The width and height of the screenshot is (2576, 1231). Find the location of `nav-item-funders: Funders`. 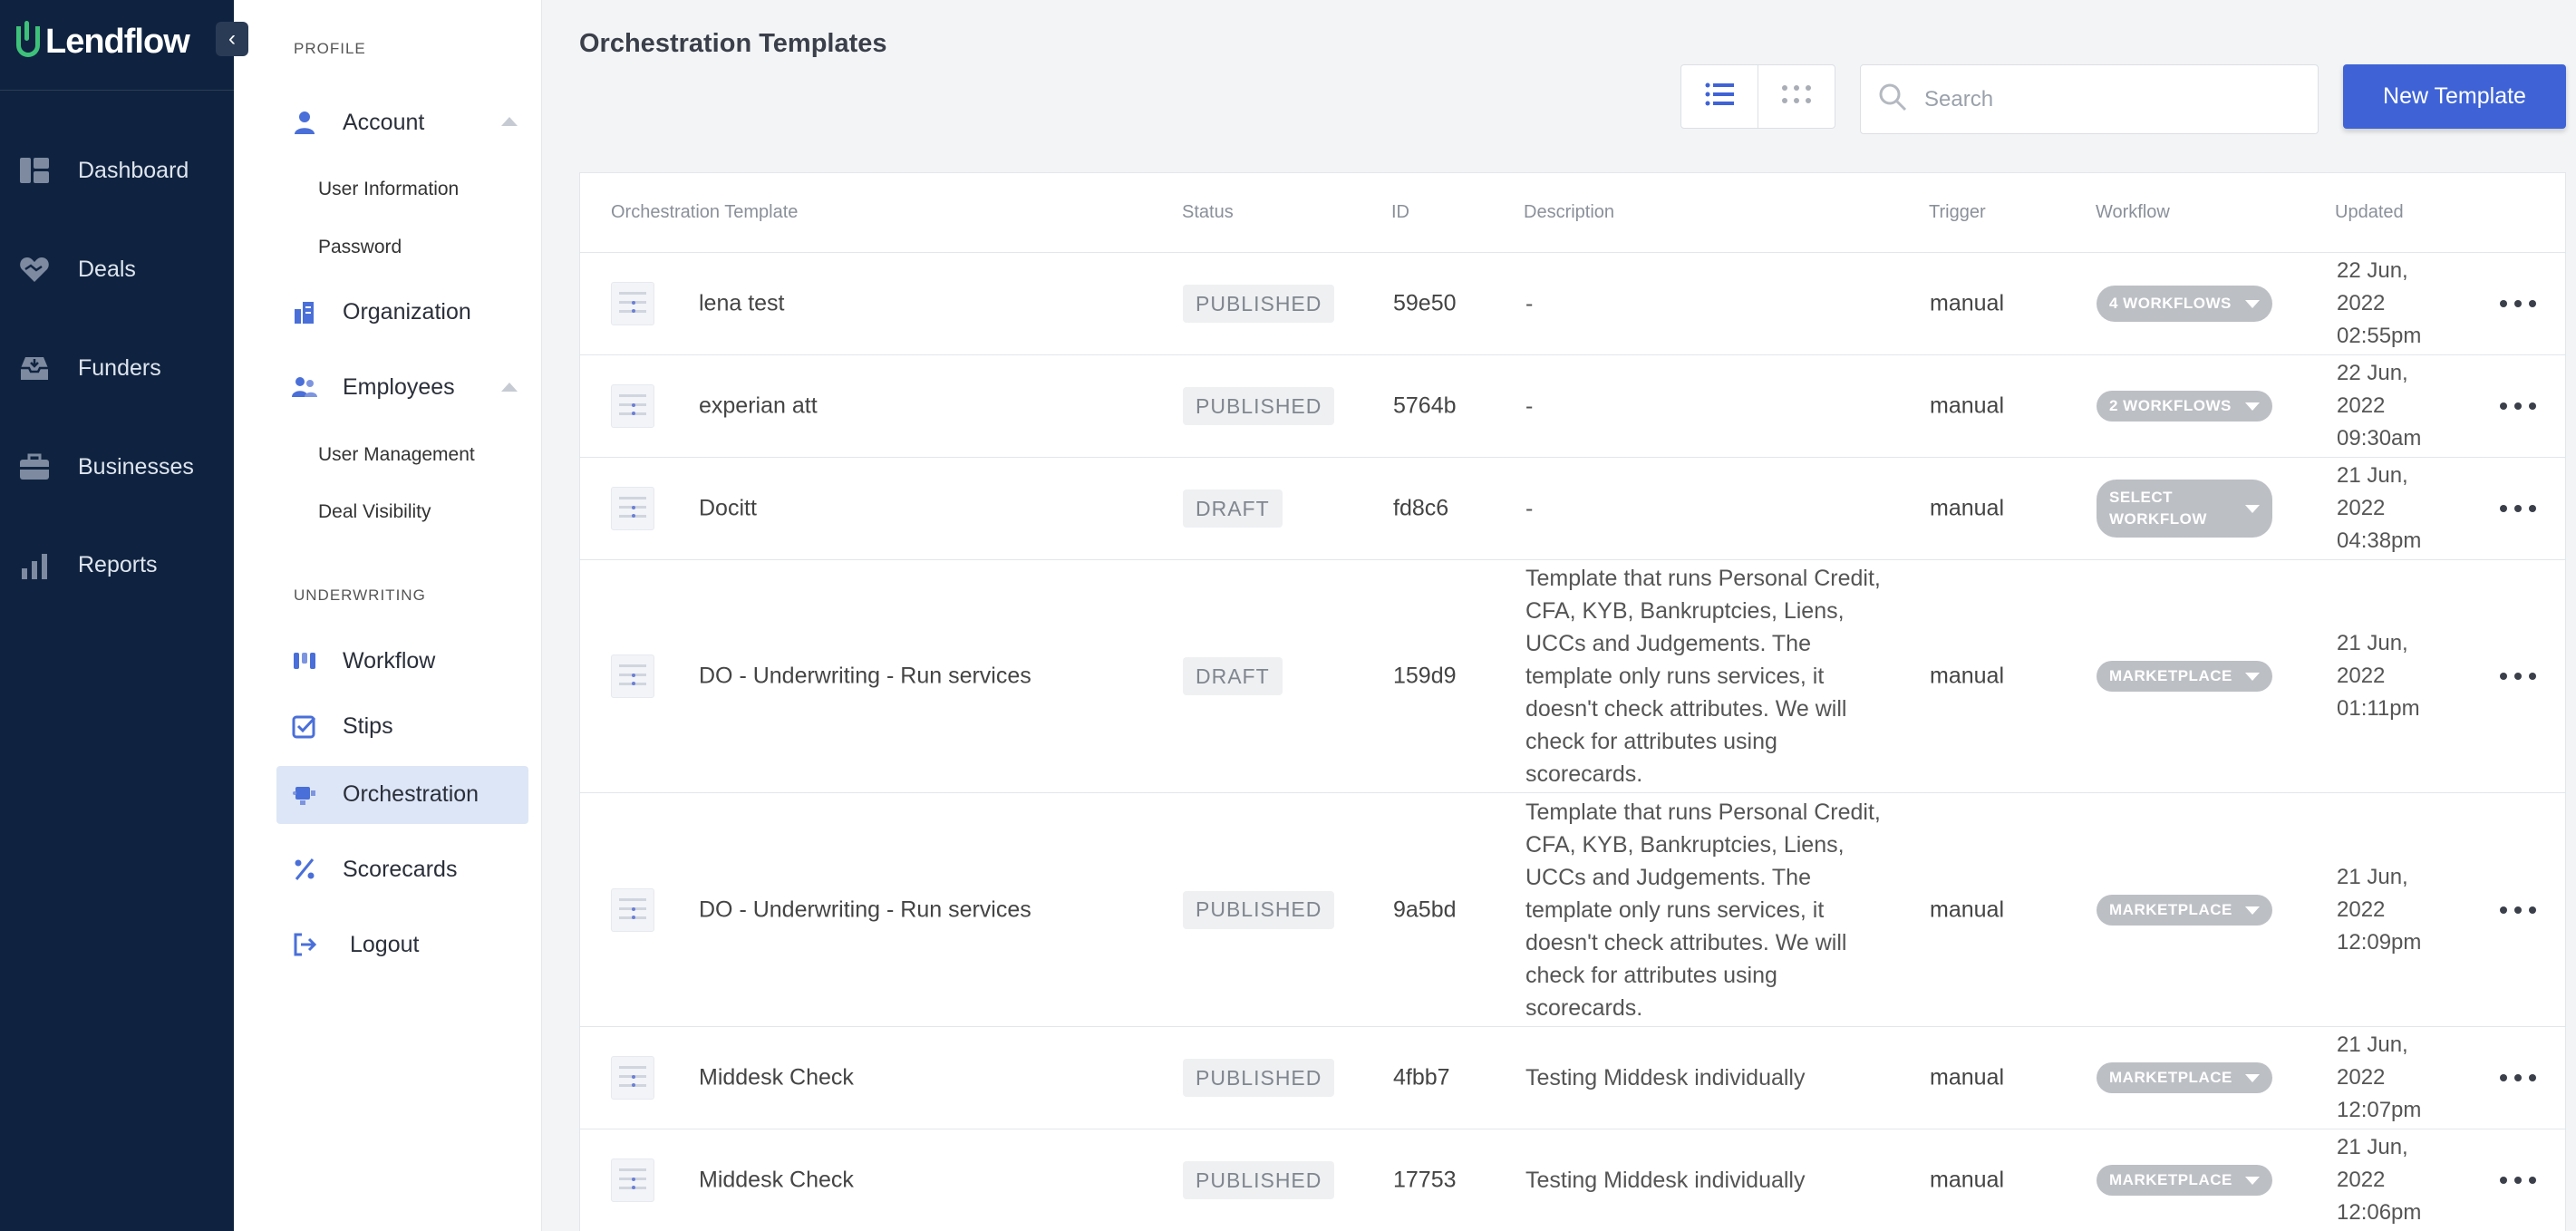

nav-item-funders: Funders is located at coordinates (122, 368).